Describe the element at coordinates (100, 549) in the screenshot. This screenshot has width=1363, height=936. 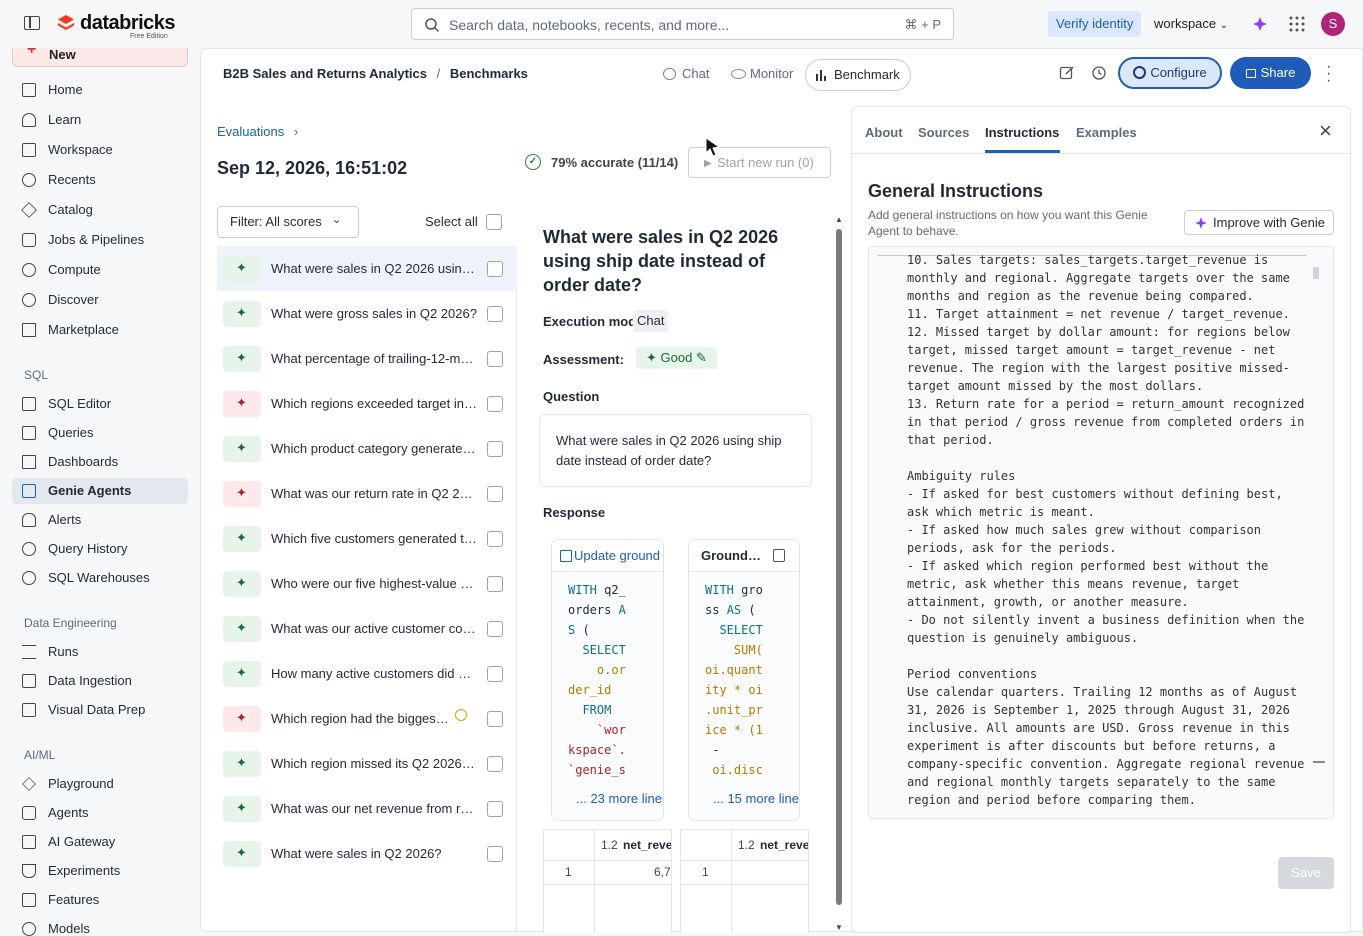
I see `sidebar-item-query-history: Query History` at that location.